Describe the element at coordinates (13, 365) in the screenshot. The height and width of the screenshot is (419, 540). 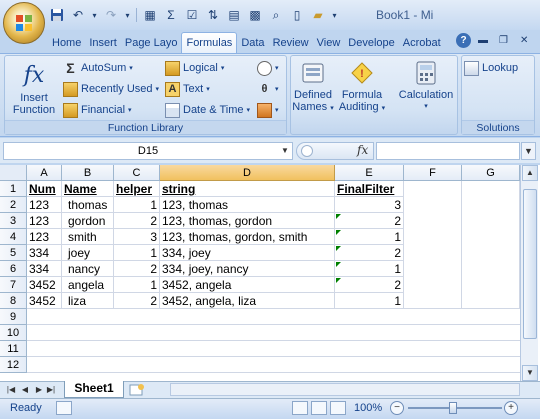
I see `row-header-12: 12` at that location.